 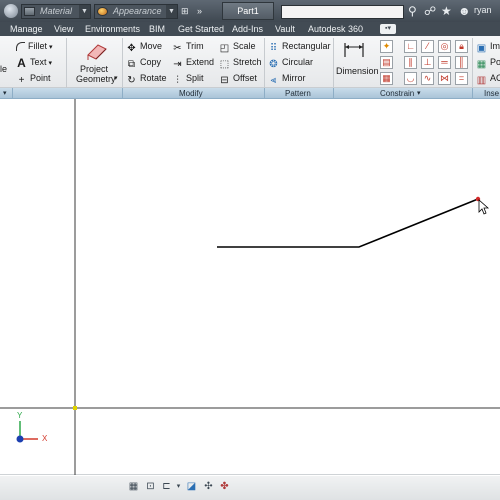 I want to click on model-grid-icon: ▦, so click(x=133, y=486).